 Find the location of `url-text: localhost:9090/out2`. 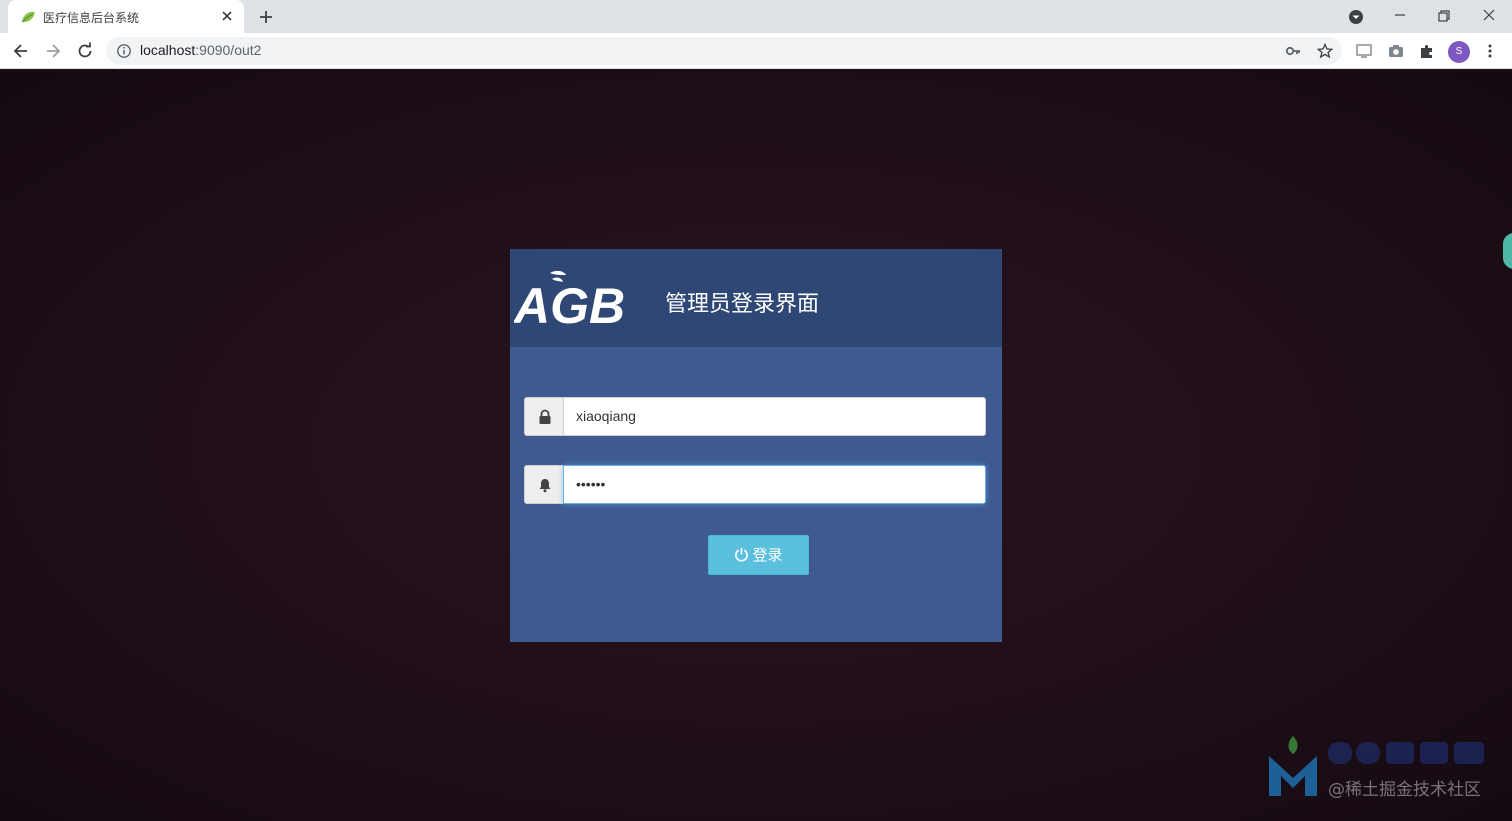

url-text: localhost:9090/out2 is located at coordinates (201, 50).